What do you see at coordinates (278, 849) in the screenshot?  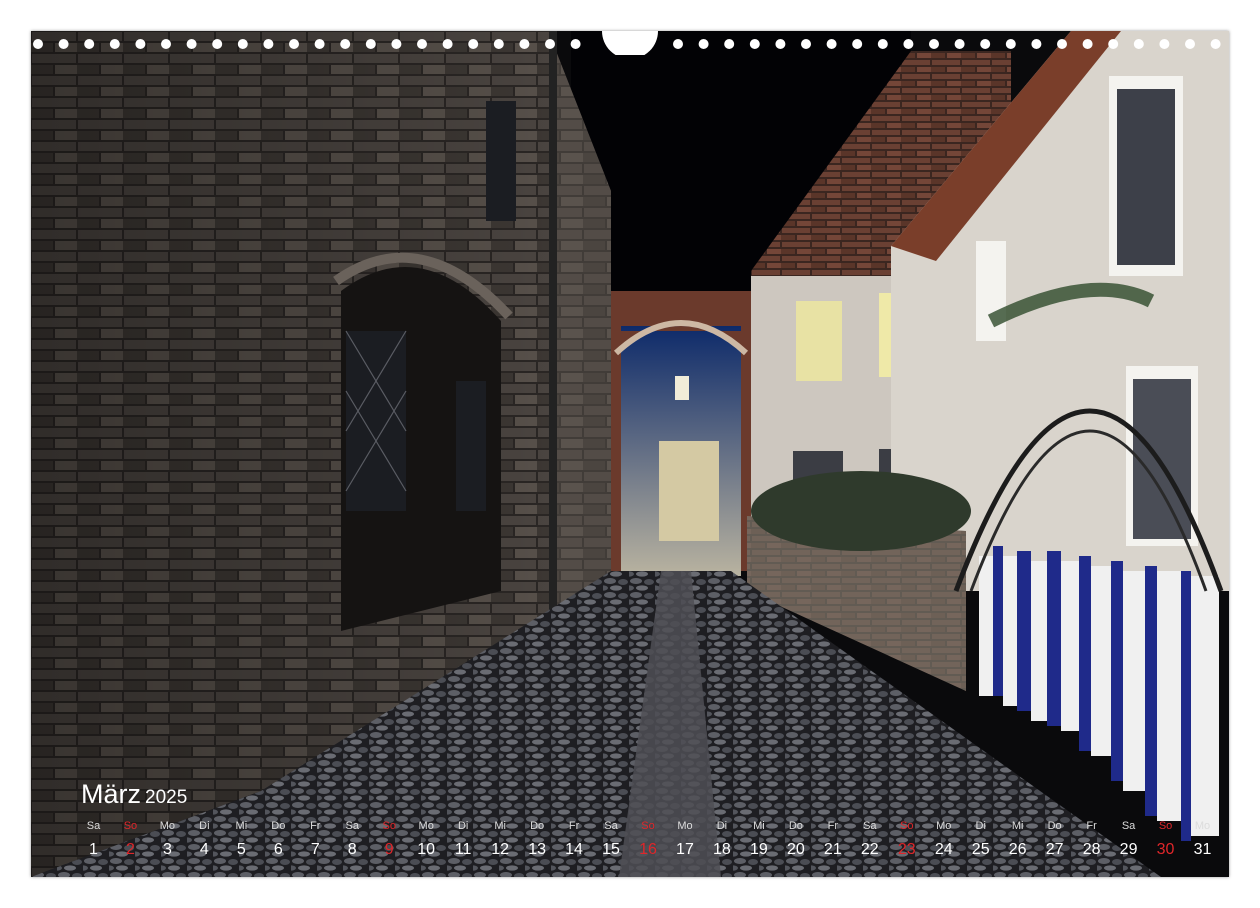 I see `day-number: 6` at bounding box center [278, 849].